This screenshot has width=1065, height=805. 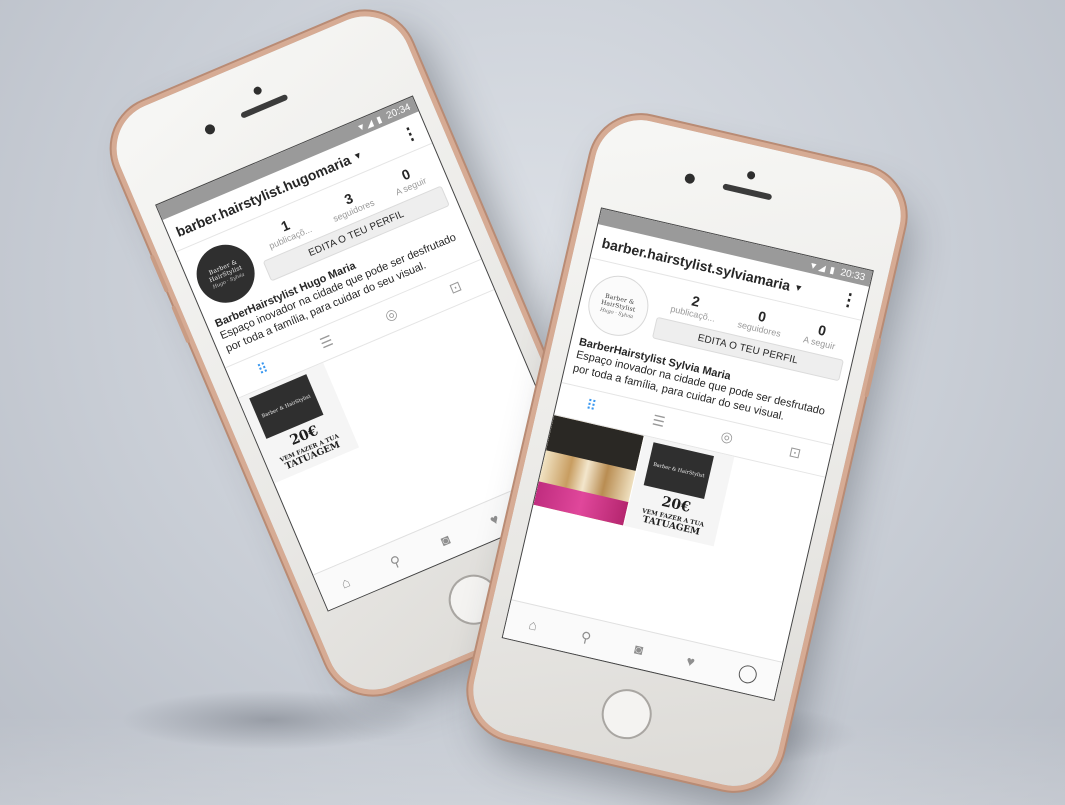 What do you see at coordinates (270, 720) in the screenshot?
I see `phone-shadow` at bounding box center [270, 720].